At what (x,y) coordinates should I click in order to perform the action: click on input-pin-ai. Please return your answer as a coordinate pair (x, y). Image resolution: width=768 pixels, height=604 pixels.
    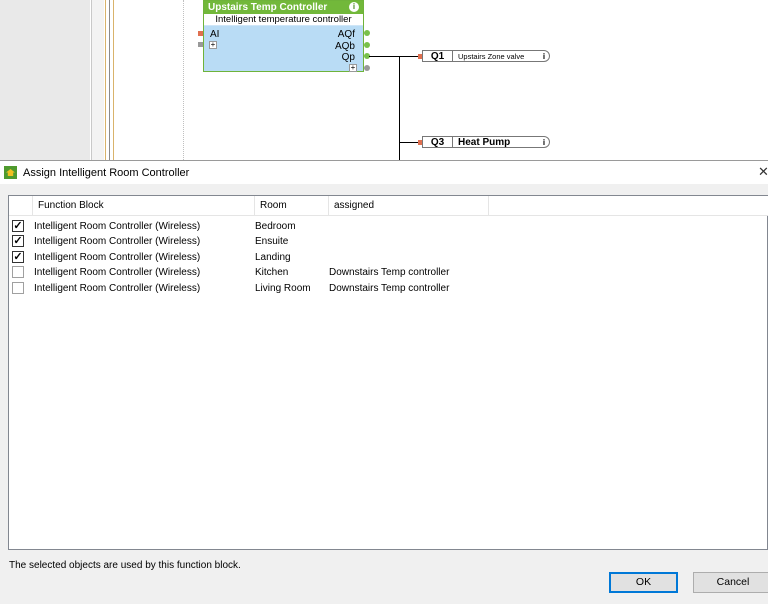
    Looking at the image, I should click on (200, 33).